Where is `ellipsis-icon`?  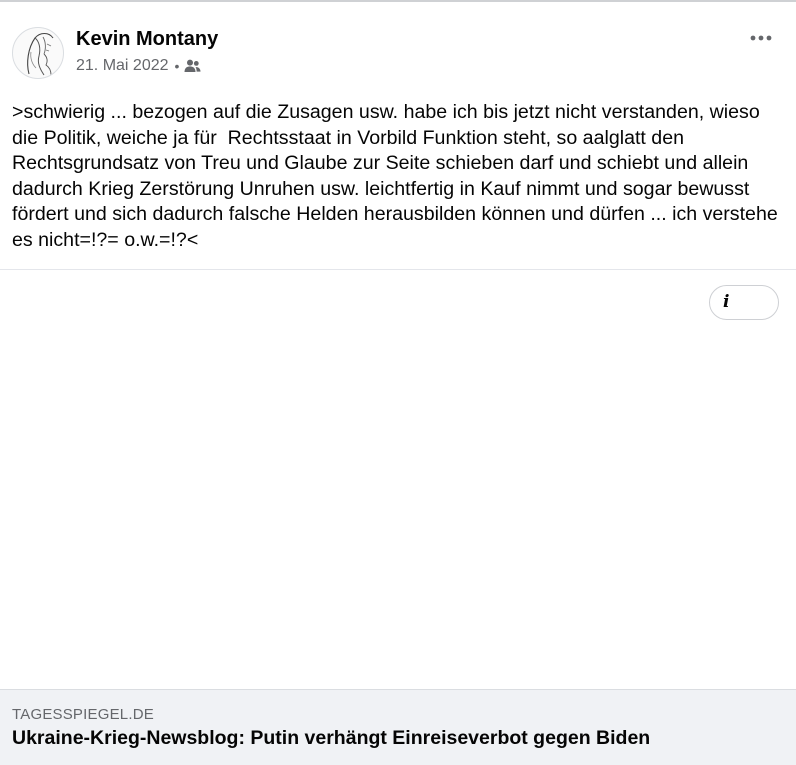
ellipsis-icon is located at coordinates (761, 38).